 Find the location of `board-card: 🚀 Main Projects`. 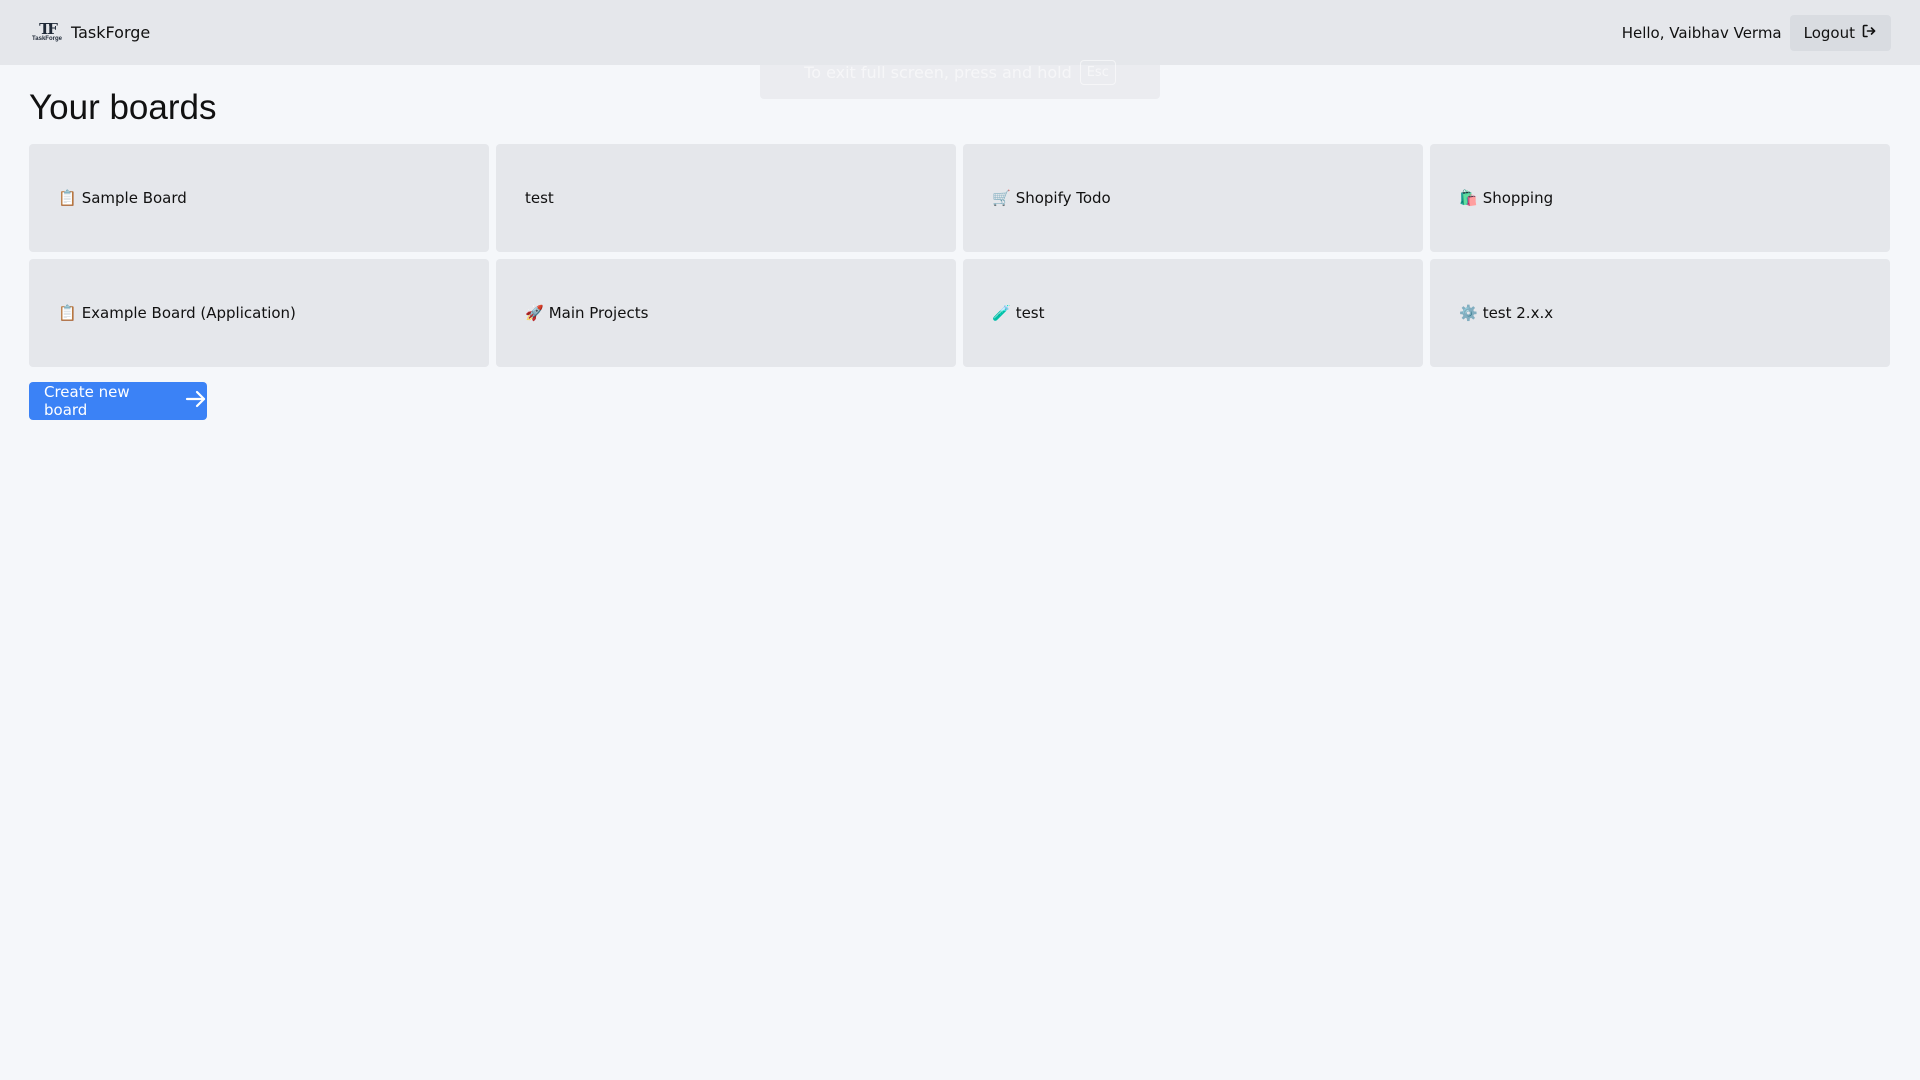

board-card: 🚀 Main Projects is located at coordinates (726, 313).